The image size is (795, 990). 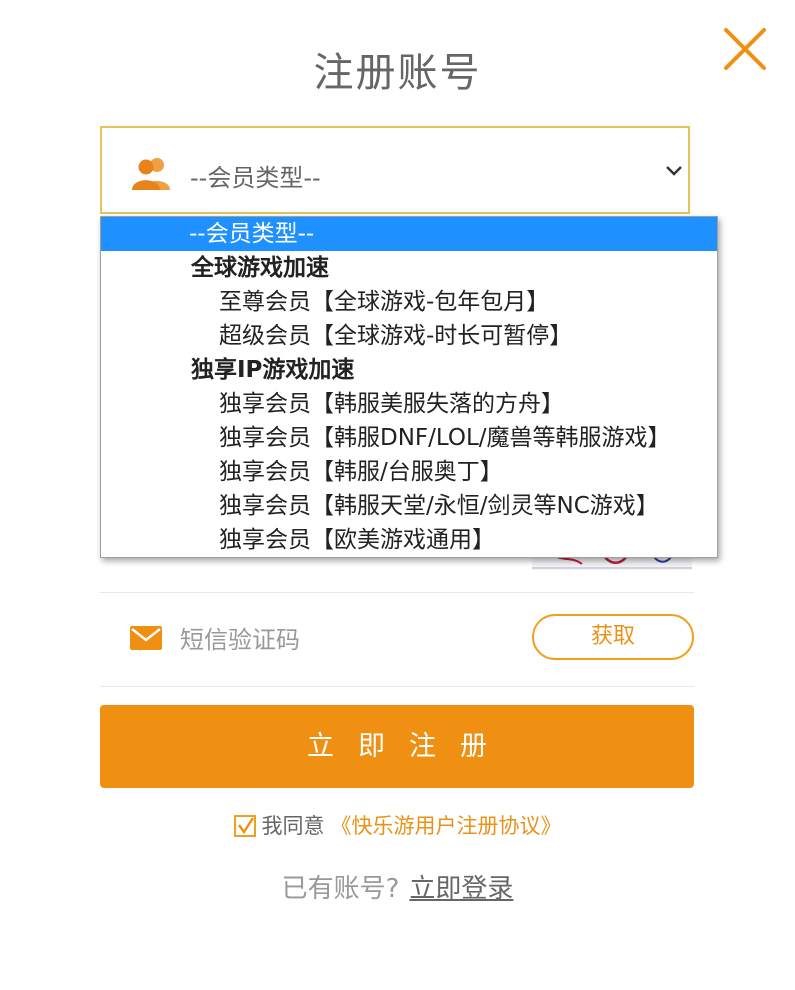 I want to click on member-type-option: 独享会员【欧美游戏通用】, so click(x=409, y=540).